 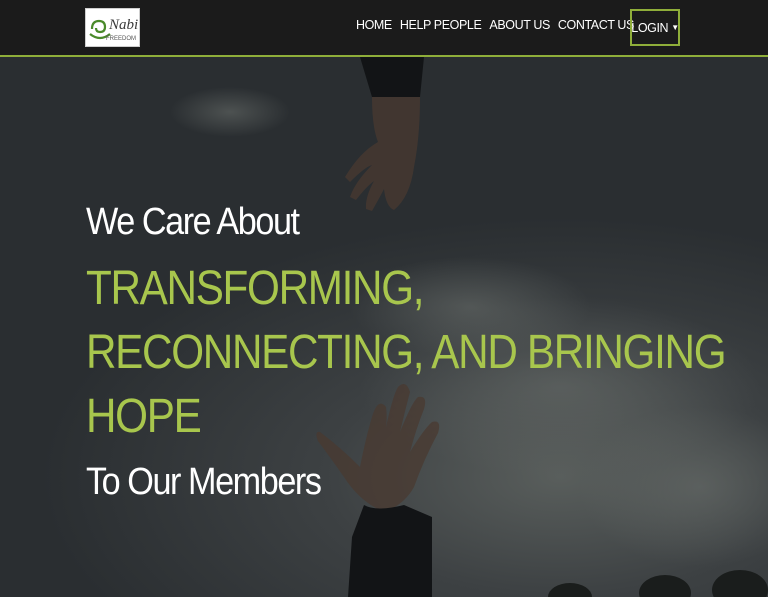 What do you see at coordinates (374, 25) in the screenshot?
I see `nav-home: HOME` at bounding box center [374, 25].